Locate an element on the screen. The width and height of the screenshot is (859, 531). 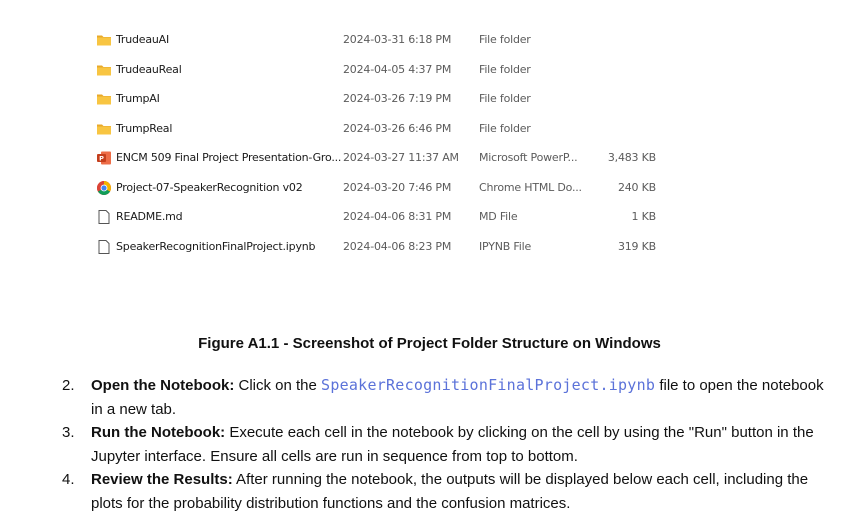
file-date: 2024-03-27 11:37 AM is located at coordinates (401, 157).